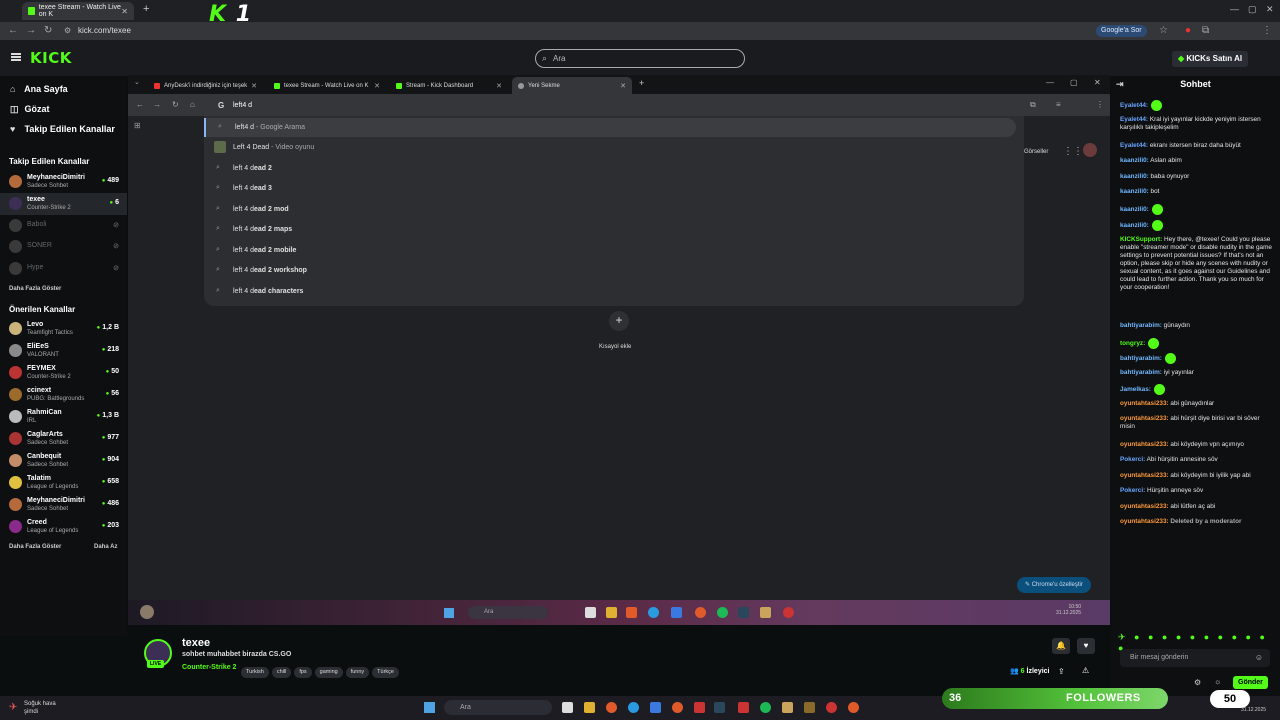  Describe the element at coordinates (63, 329) in the screenshot. I see `sidebar-channel: LevoTeamfight Tactics1,2 B` at that location.